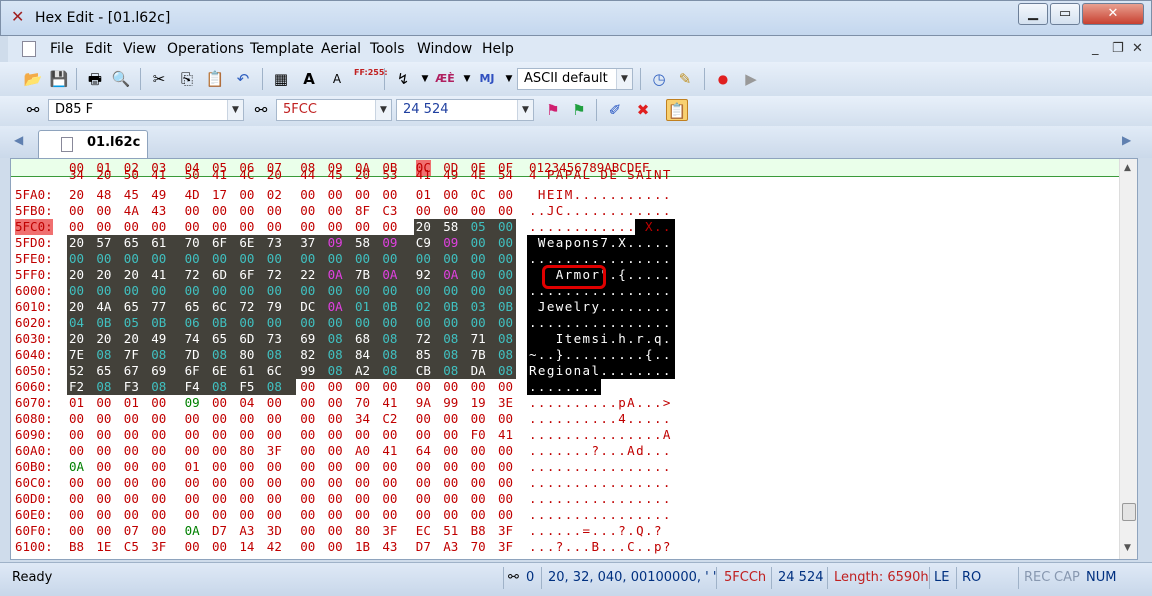 This screenshot has width=1152, height=596. I want to click on hex-byte: 85, so click(423, 355).